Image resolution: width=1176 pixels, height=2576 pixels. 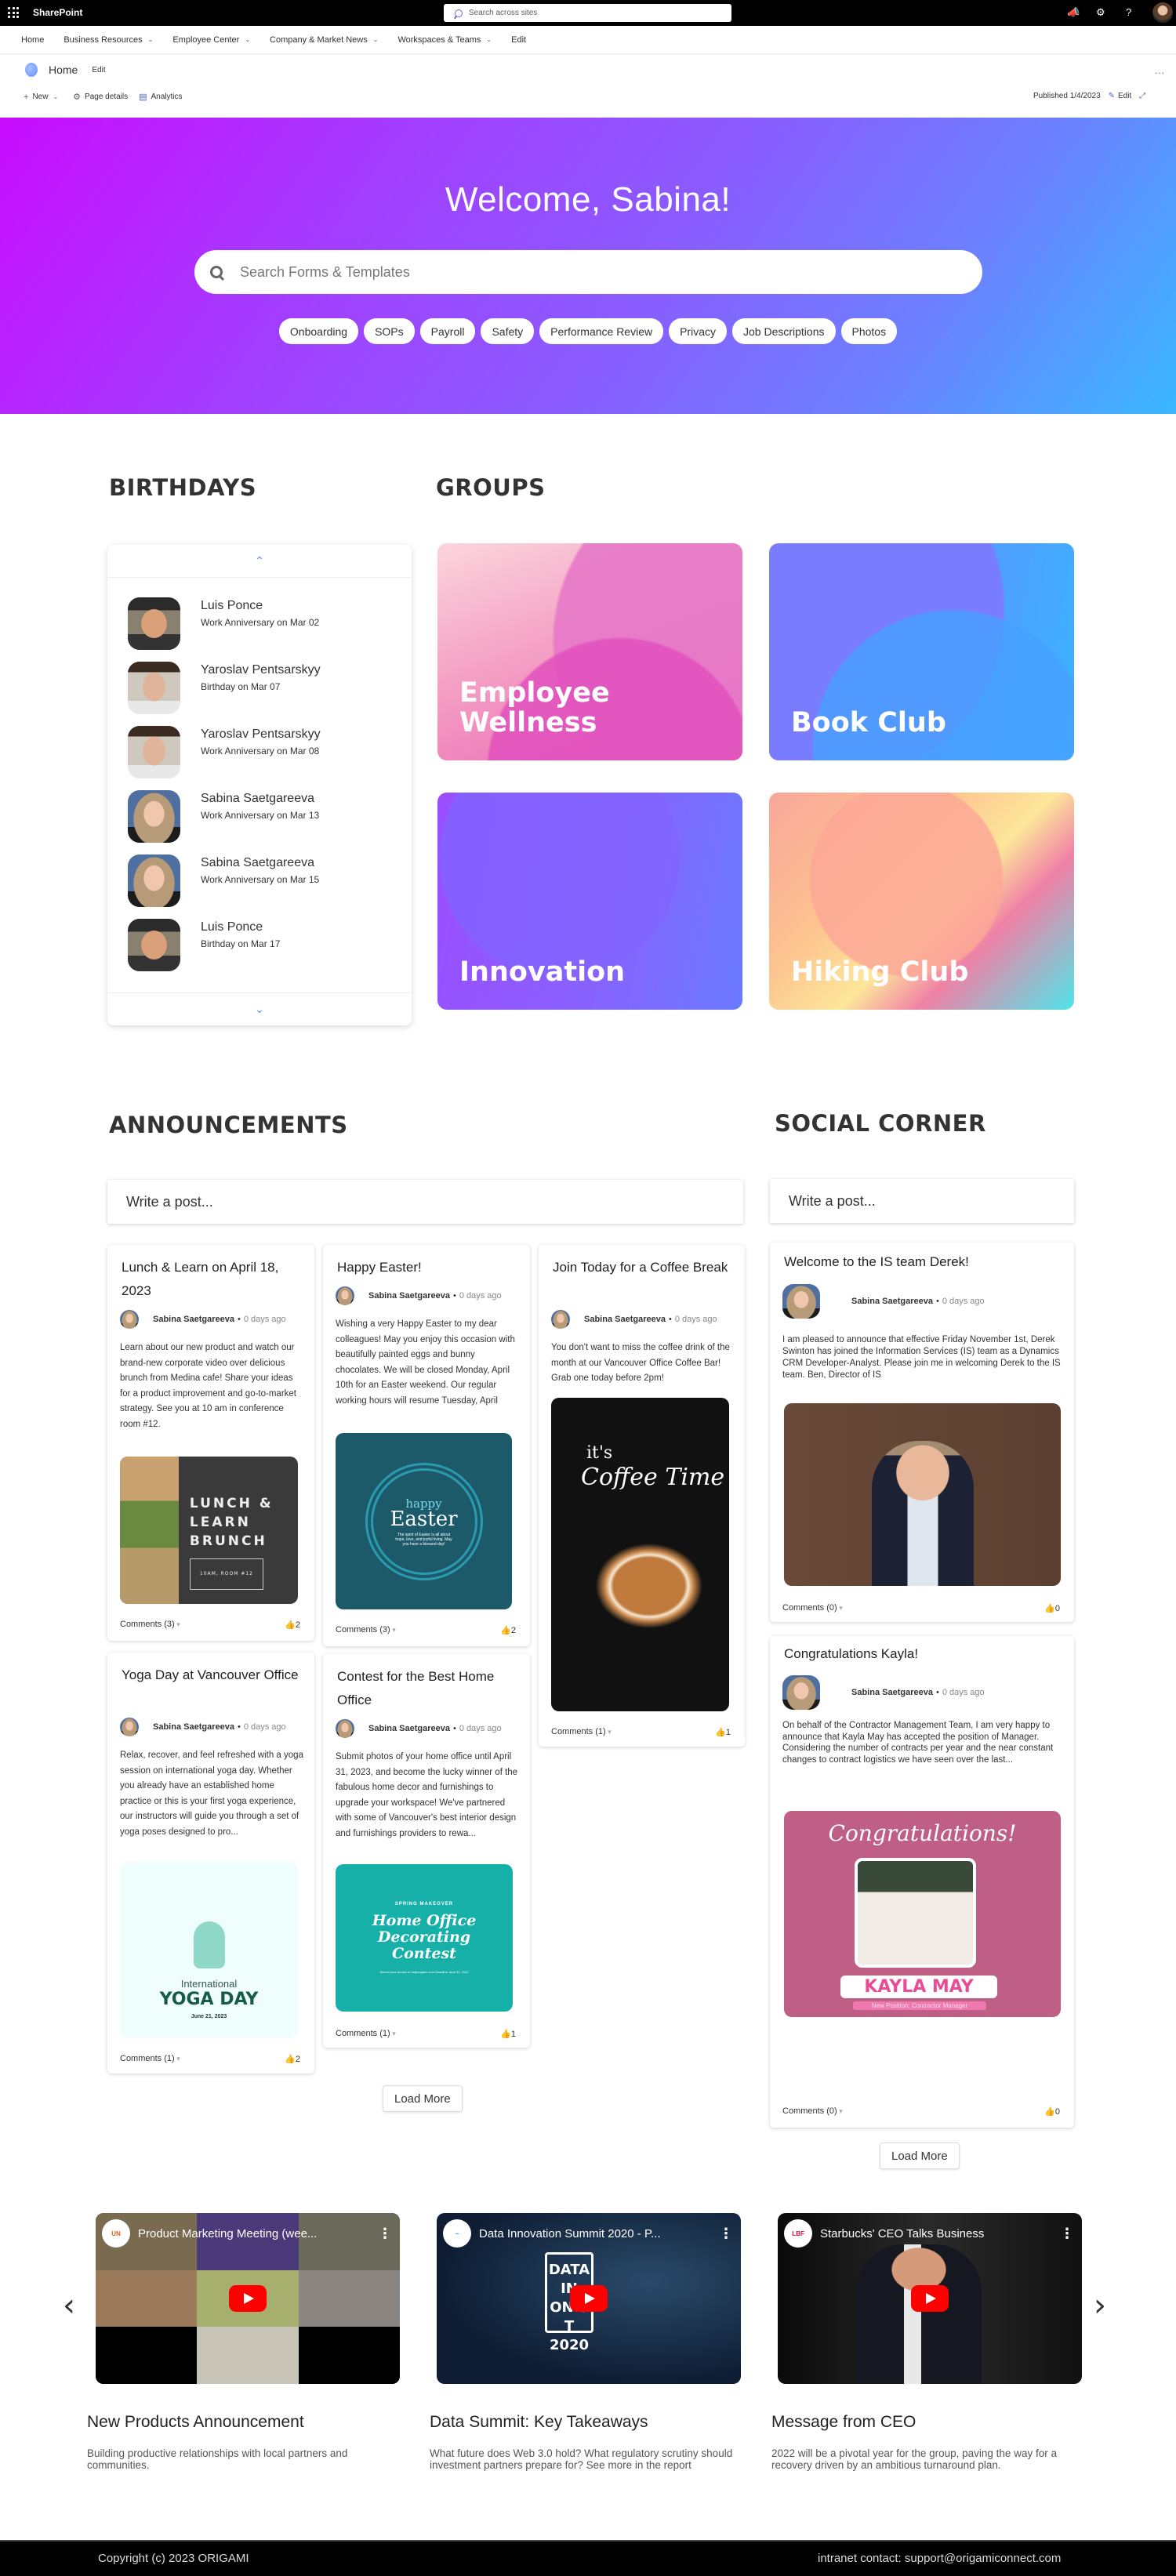 What do you see at coordinates (924, 1262) in the screenshot?
I see `post-title: Welcome to the IS team Derek!` at bounding box center [924, 1262].